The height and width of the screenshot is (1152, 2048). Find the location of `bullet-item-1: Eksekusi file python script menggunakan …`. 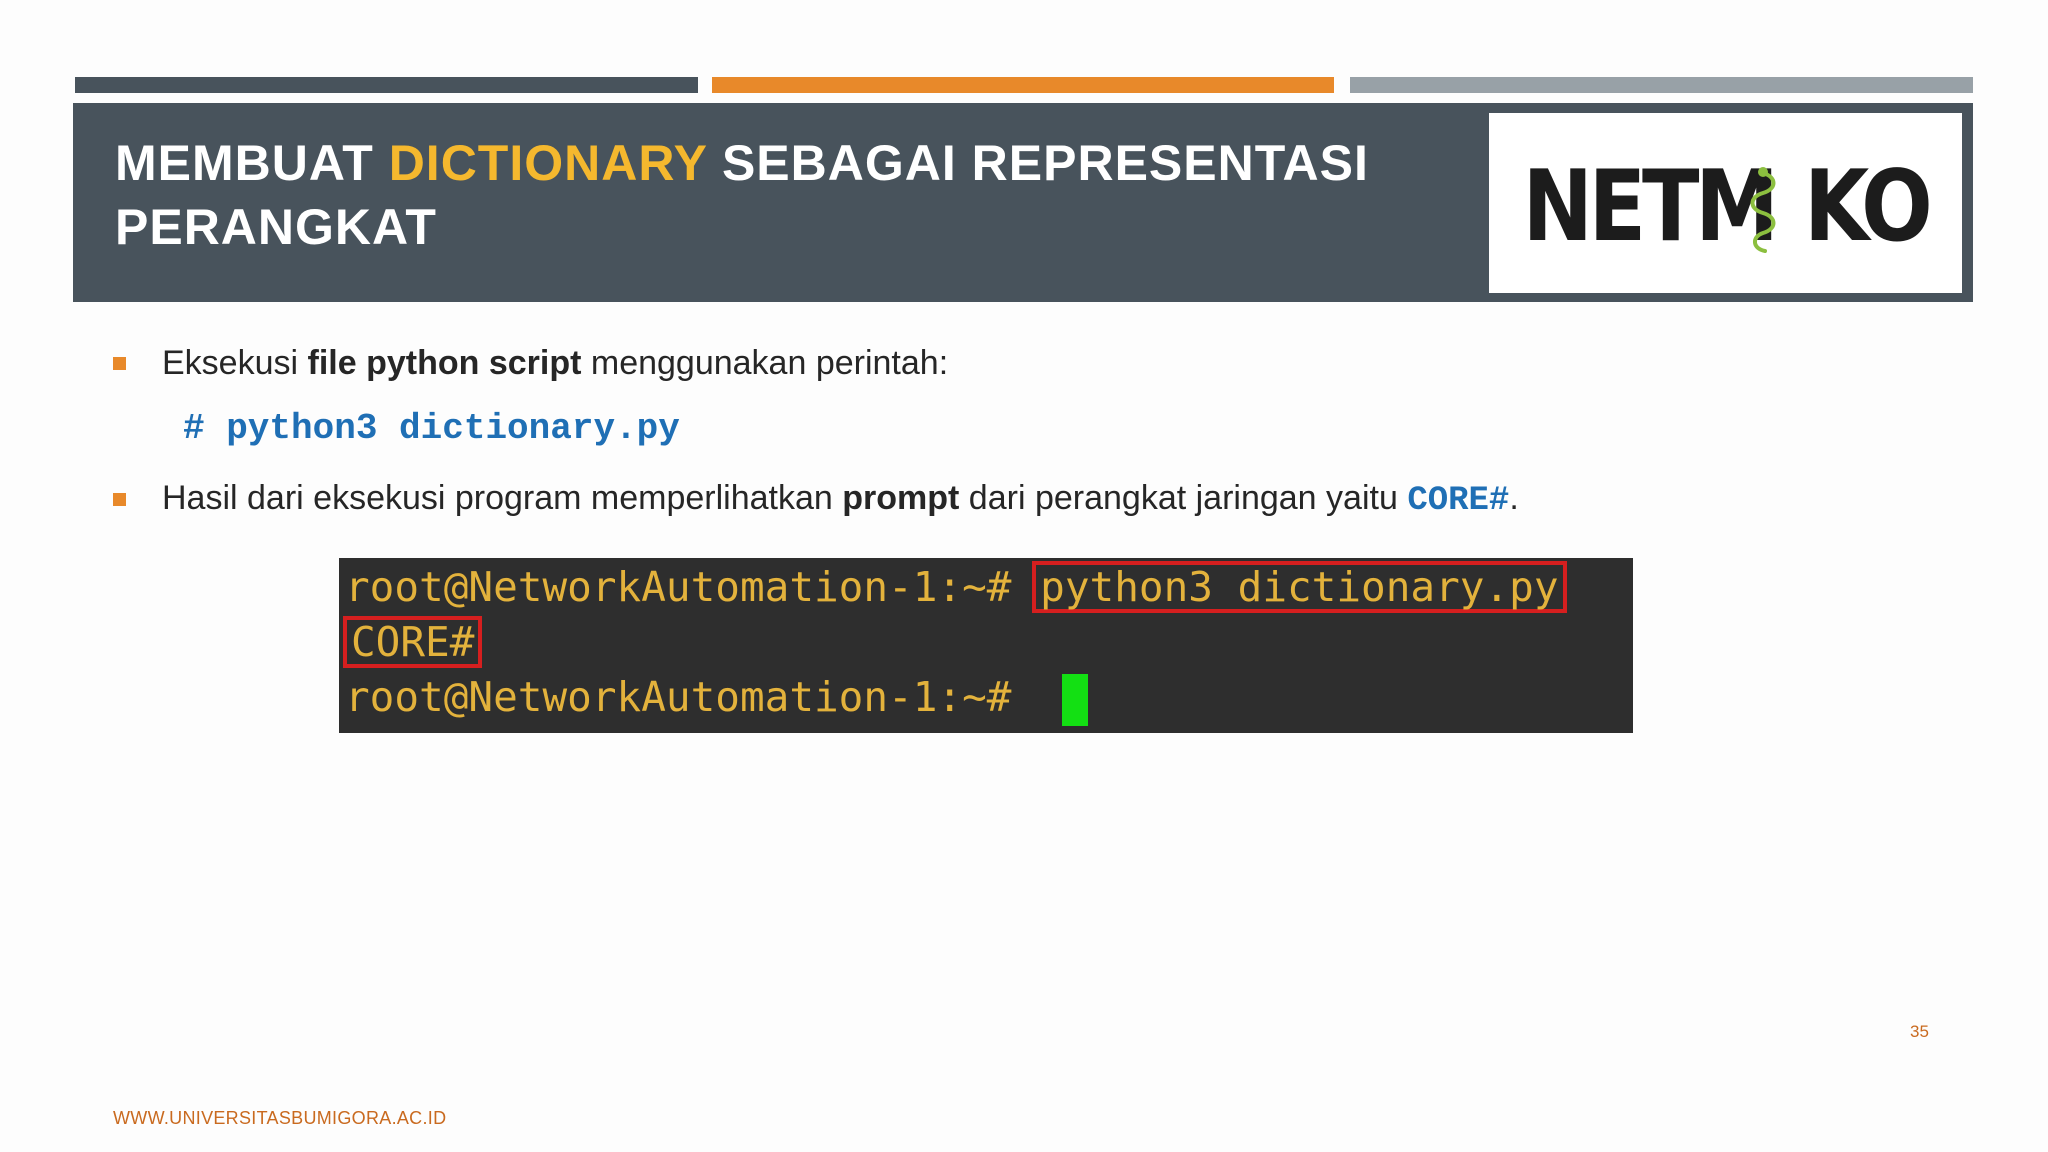

bullet-item-1: Eksekusi file python script menggunakan … is located at coordinates (530, 363).